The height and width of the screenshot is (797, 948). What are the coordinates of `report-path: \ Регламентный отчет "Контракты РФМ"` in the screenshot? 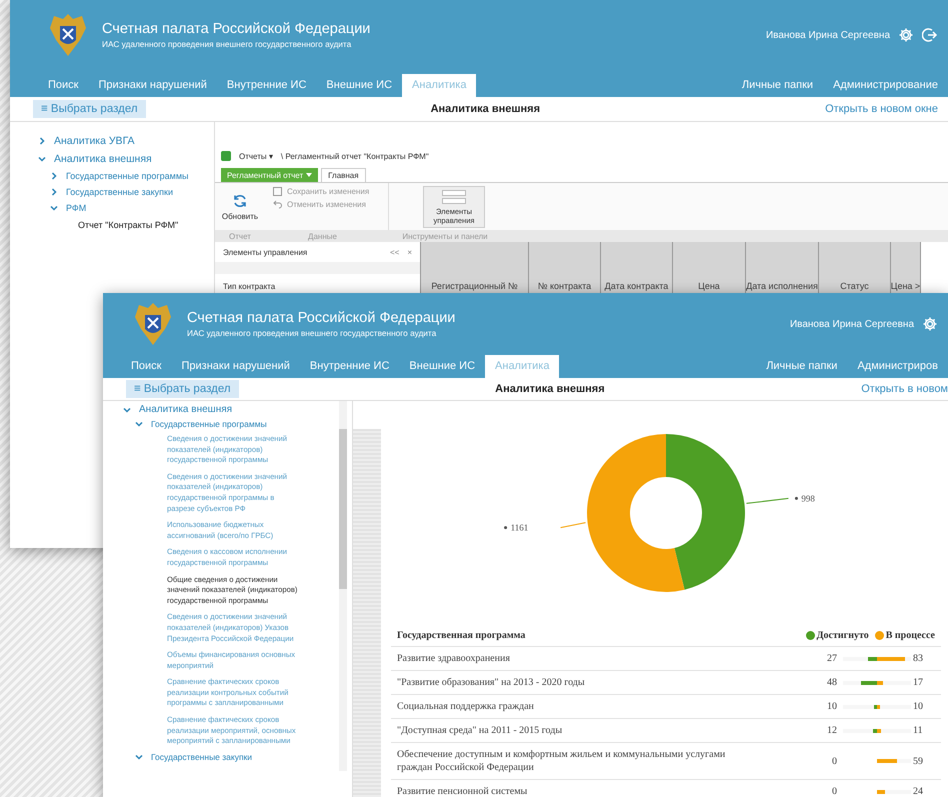 It's located at (354, 156).